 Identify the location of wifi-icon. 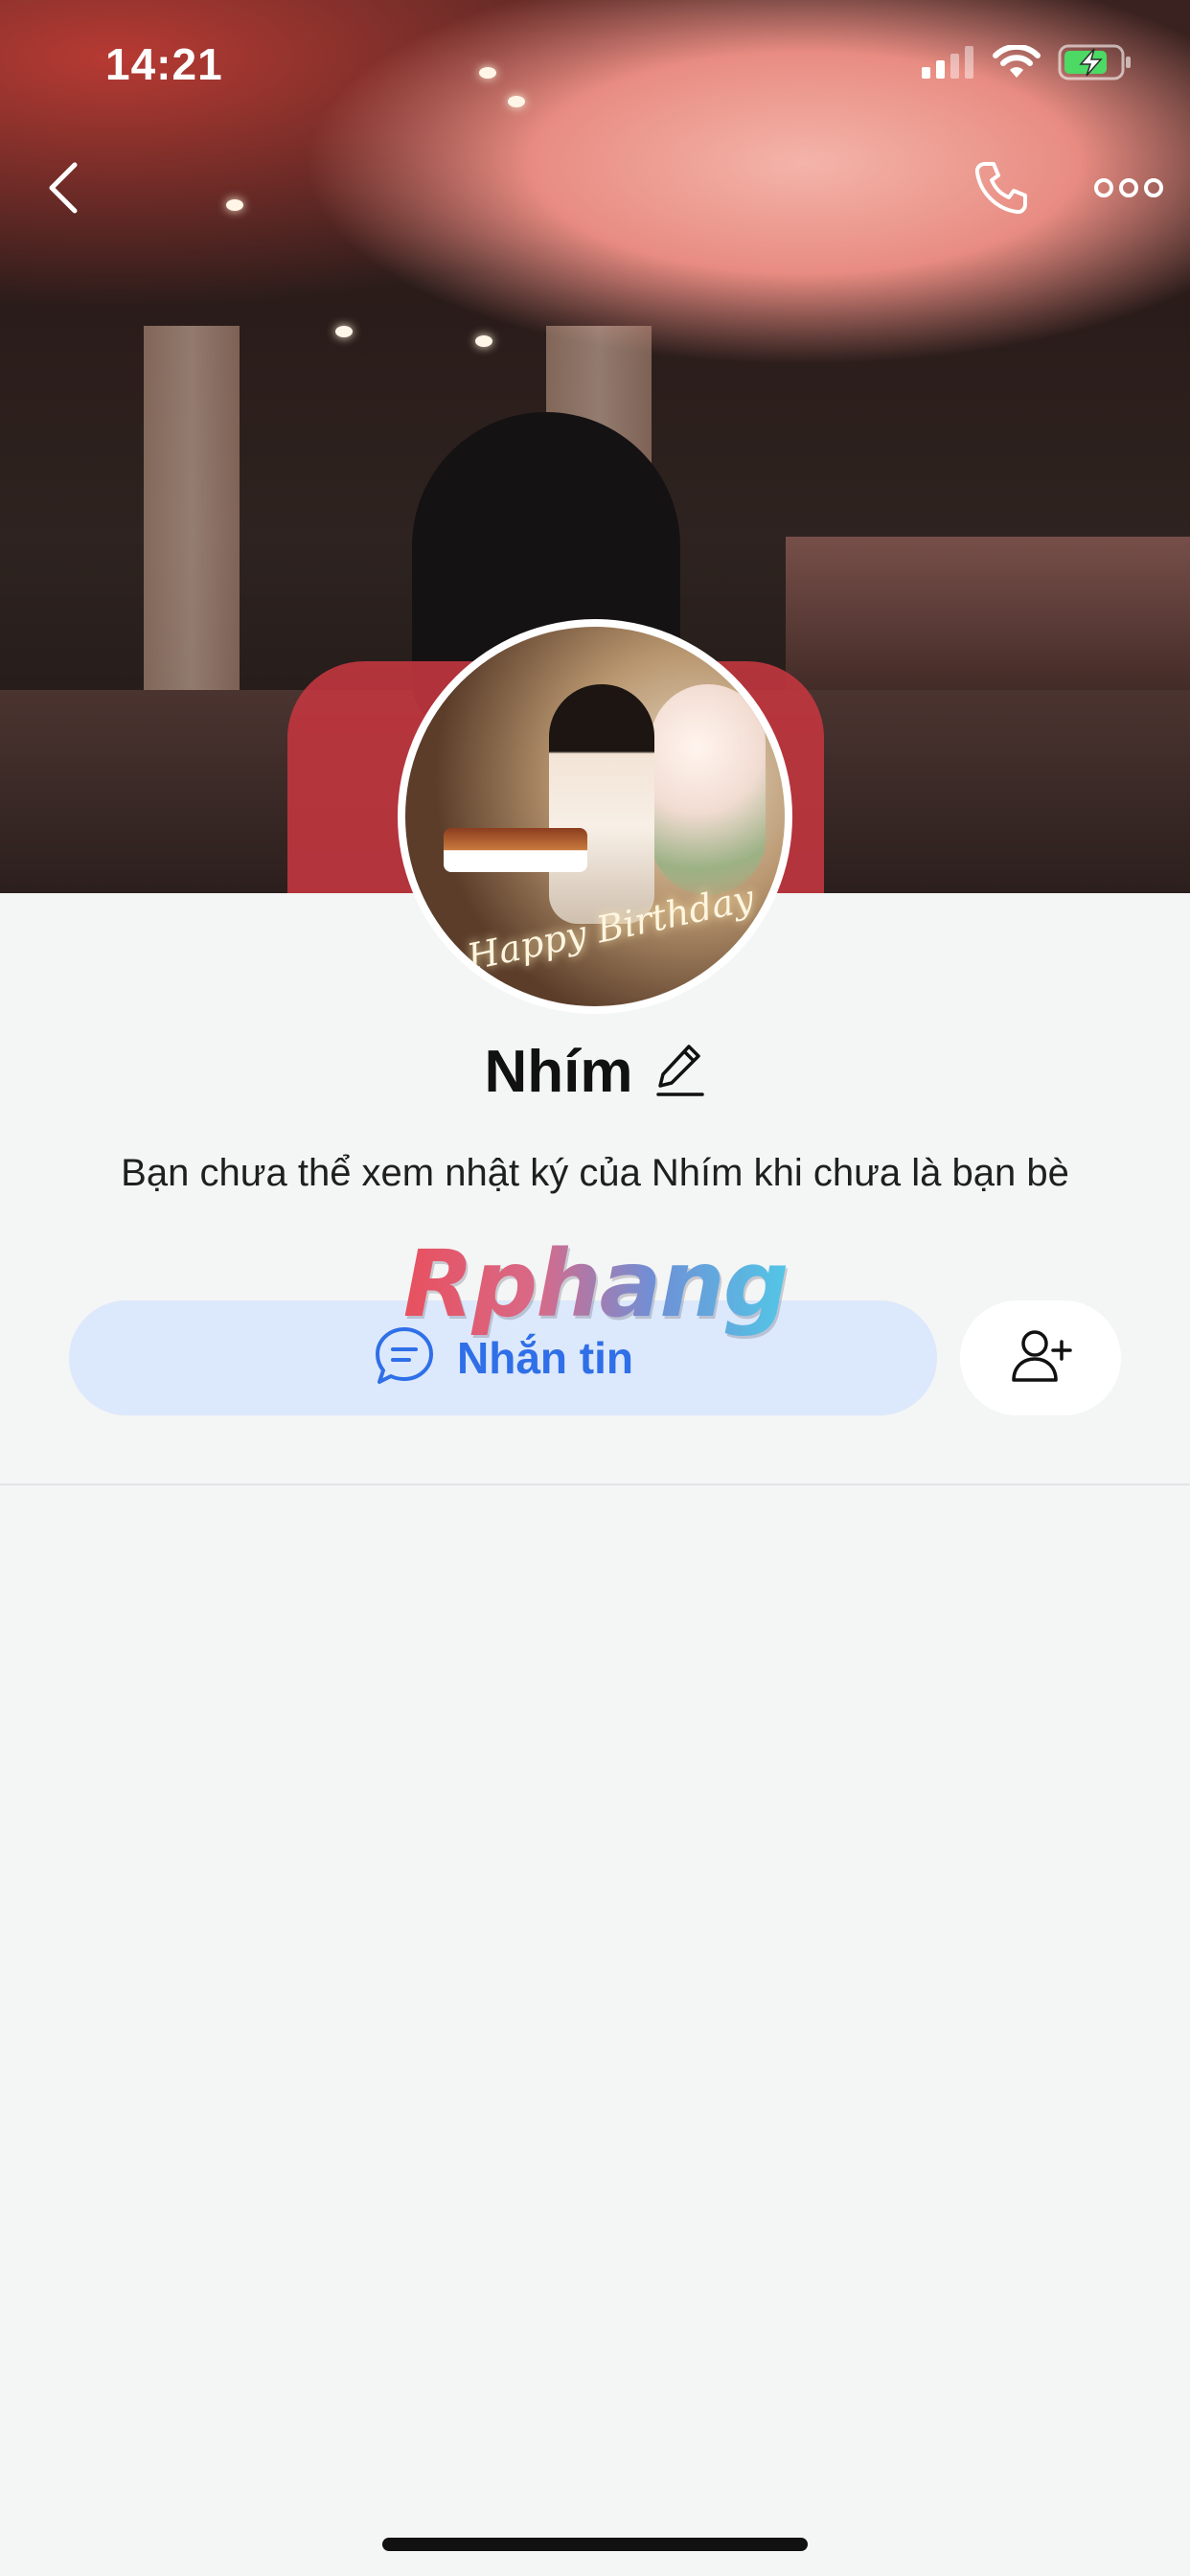
(1017, 63).